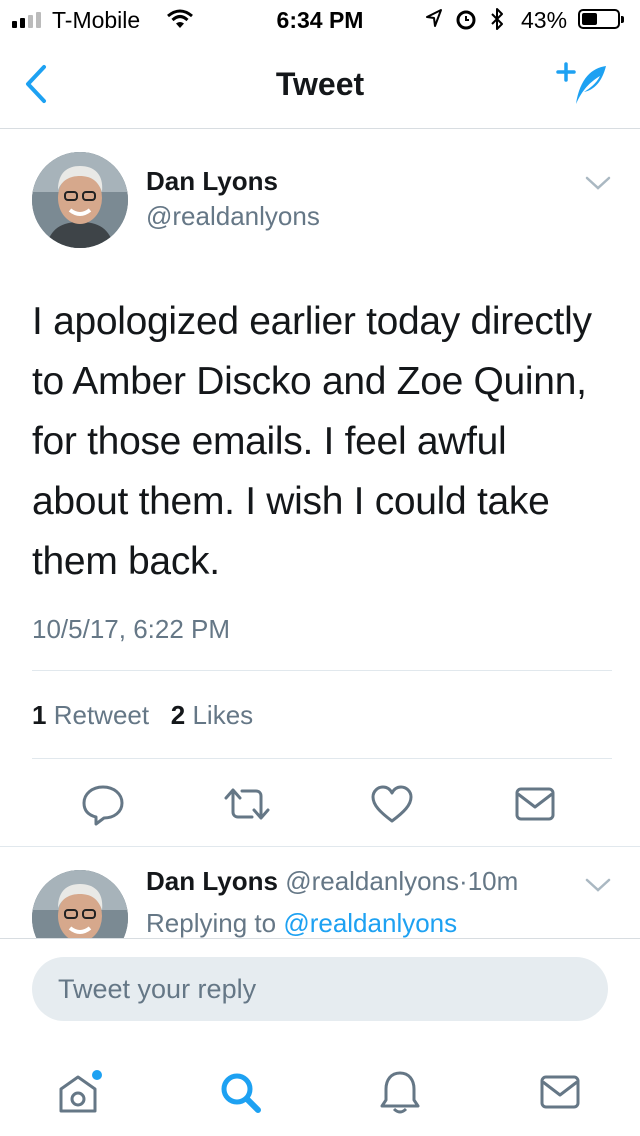  Describe the element at coordinates (370, 923) in the screenshot. I see `replying-to-link: @realdanlyons` at that location.